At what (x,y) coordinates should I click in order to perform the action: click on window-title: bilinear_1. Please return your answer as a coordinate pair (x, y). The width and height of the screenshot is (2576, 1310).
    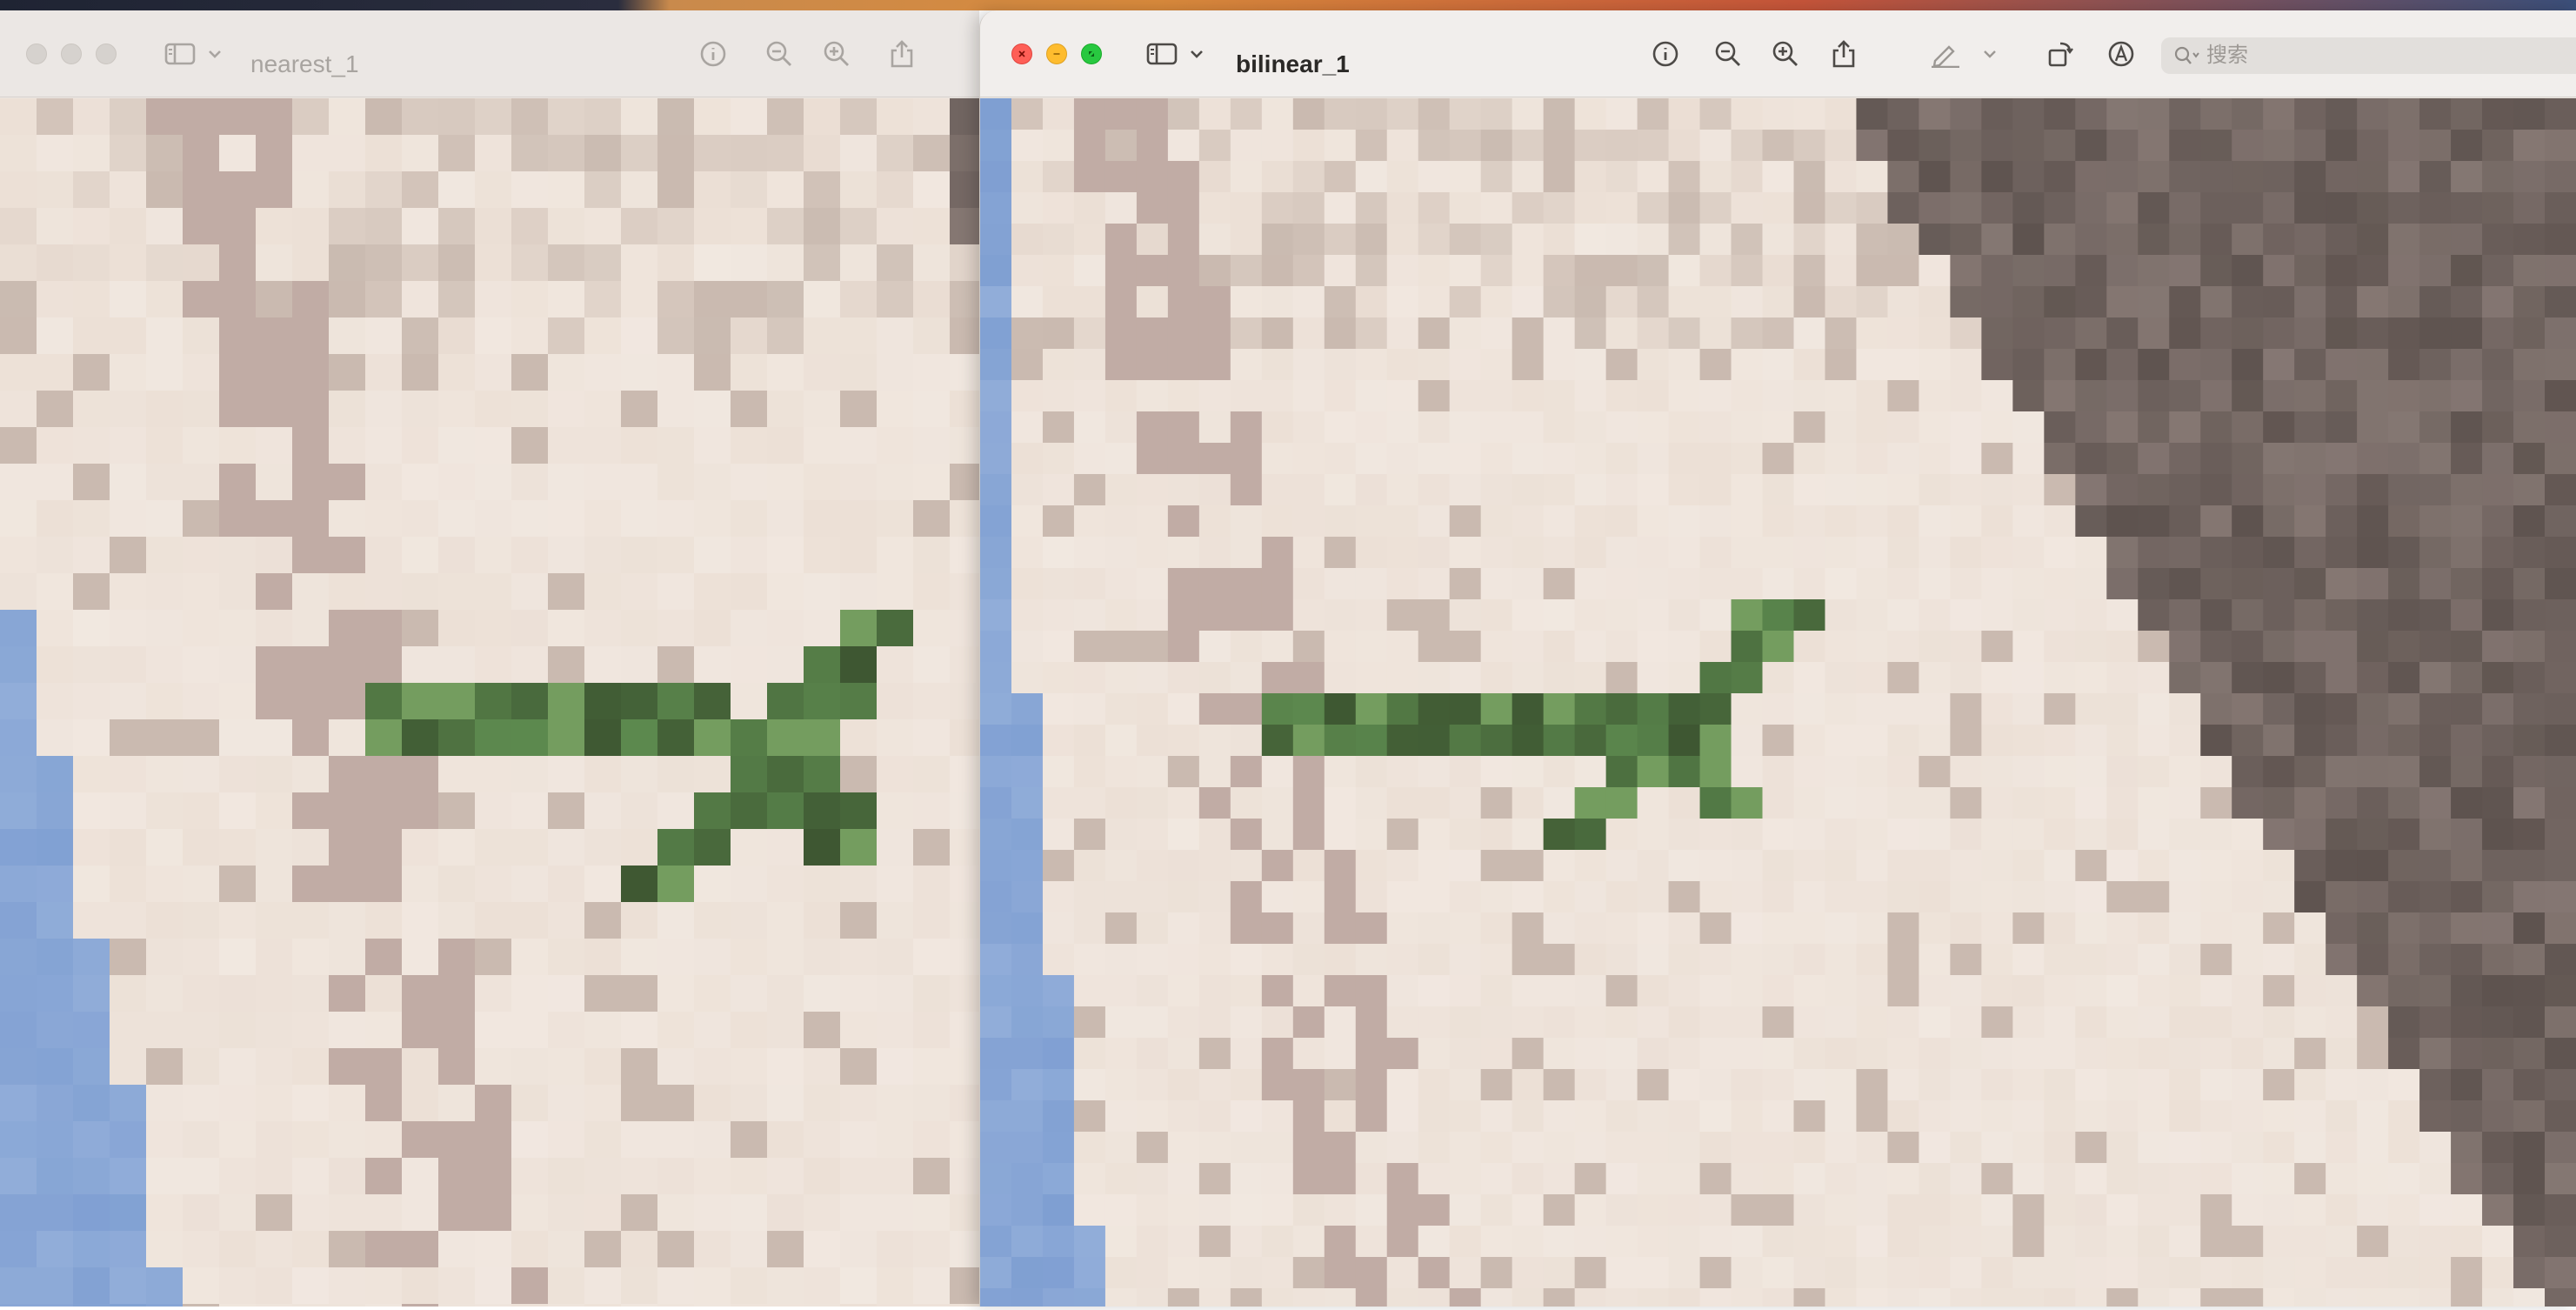
    Looking at the image, I should click on (1293, 63).